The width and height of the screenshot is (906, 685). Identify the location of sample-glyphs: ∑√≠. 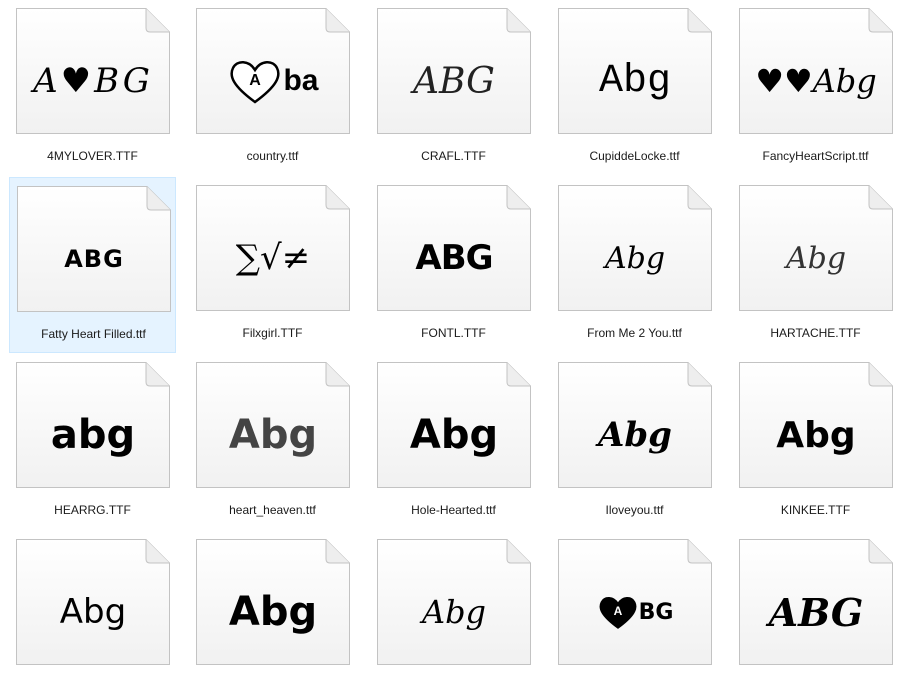
(273, 258).